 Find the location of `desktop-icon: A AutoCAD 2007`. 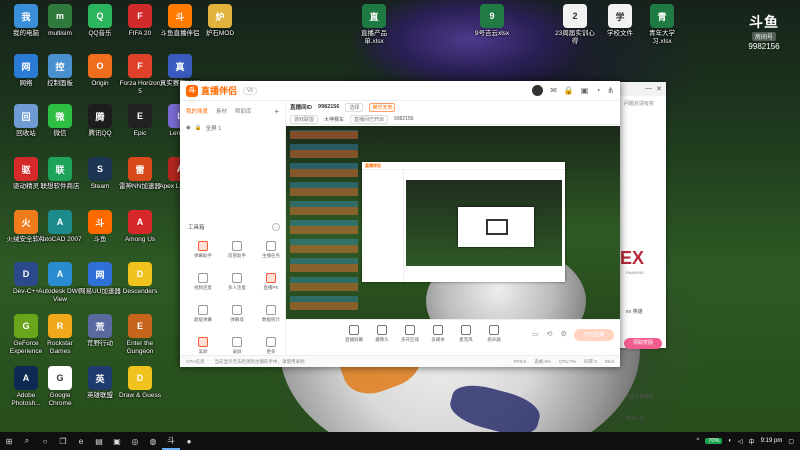

desktop-icon: A AutoCAD 2007 is located at coordinates (60, 227).